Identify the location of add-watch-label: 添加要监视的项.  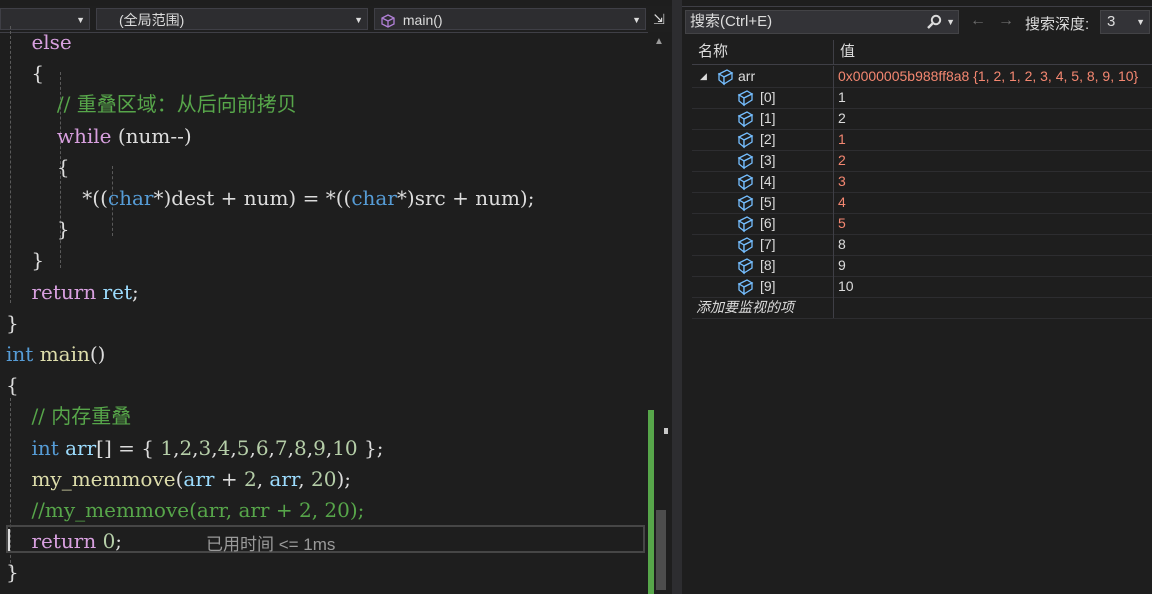
(745, 307).